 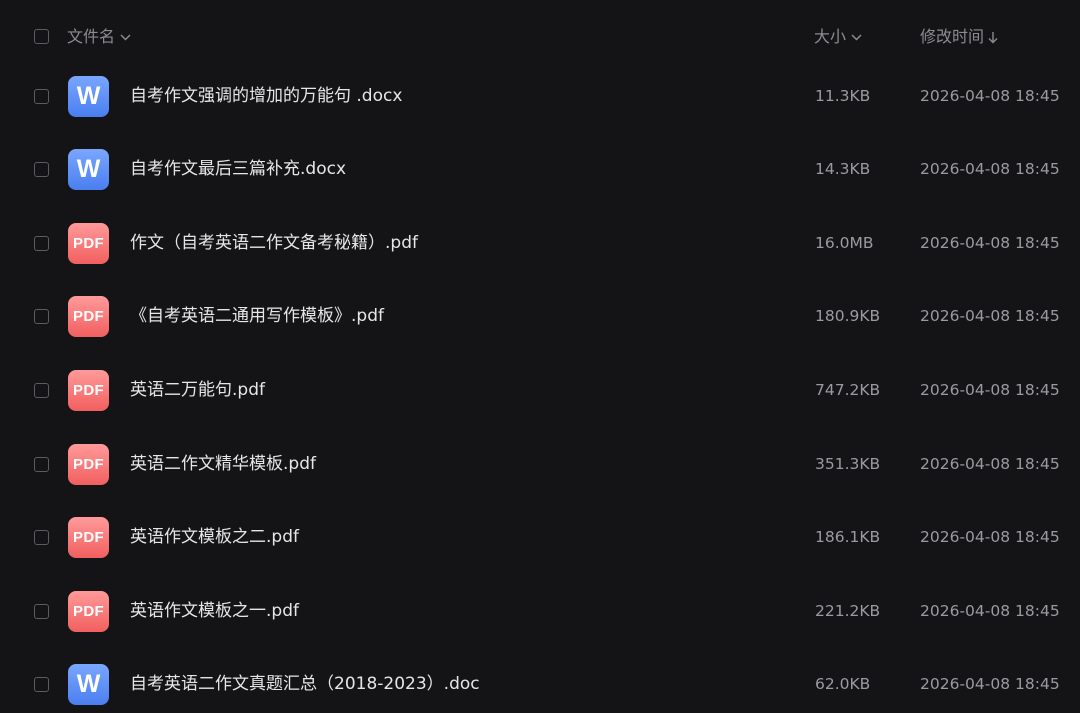 What do you see at coordinates (848, 610) in the screenshot?
I see `file-size: 221.2KB` at bounding box center [848, 610].